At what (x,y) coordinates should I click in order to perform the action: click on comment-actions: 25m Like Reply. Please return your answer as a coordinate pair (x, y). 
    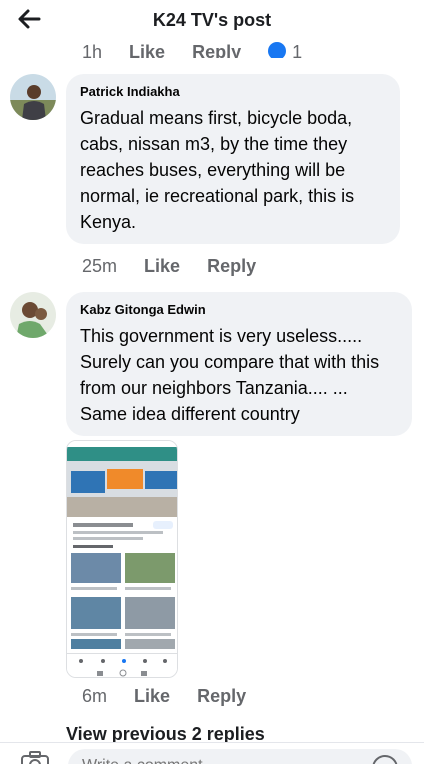
    Looking at the image, I should click on (180, 266).